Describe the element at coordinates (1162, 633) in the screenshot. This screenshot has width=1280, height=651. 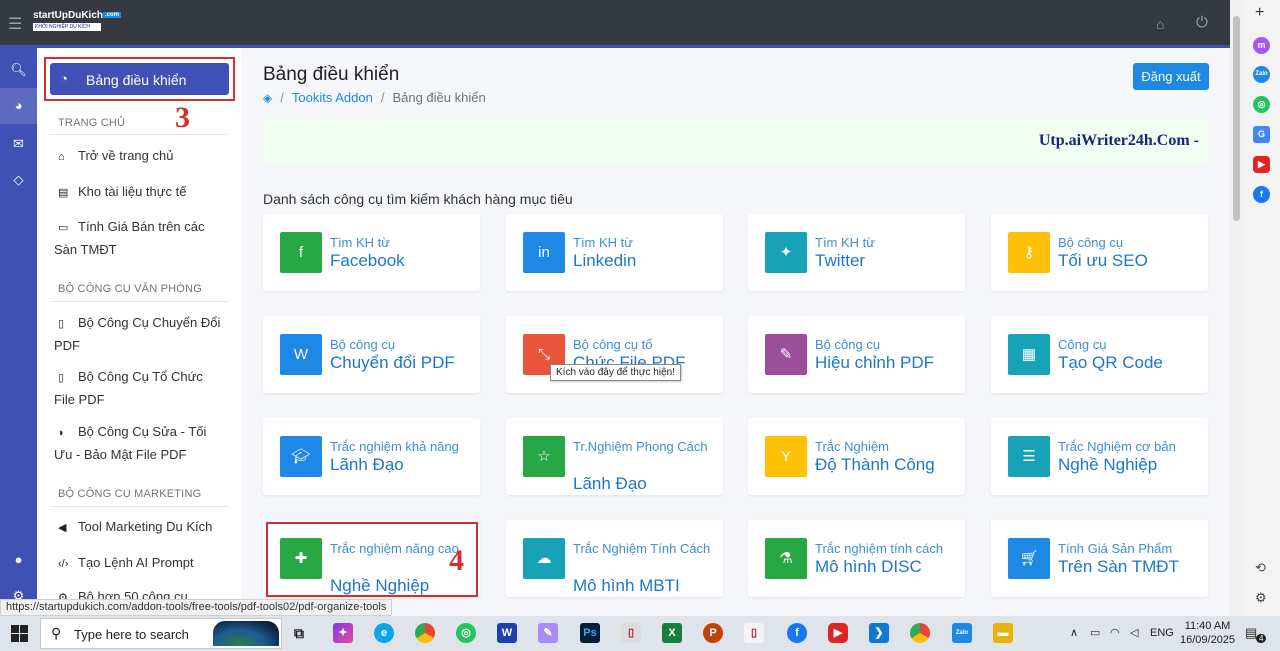
I see `language-indicator: ENG` at that location.